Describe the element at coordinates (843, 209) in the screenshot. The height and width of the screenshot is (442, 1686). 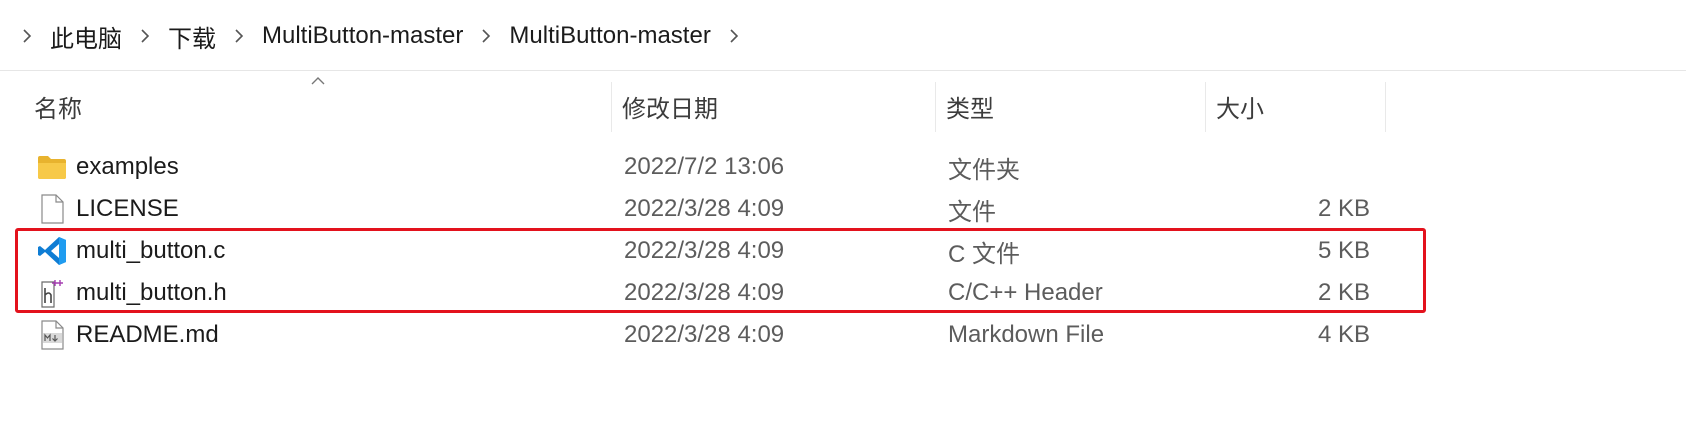
I see `file-row-license: LICENSE 2022/3/28 4:09 文件 2 KB` at that location.